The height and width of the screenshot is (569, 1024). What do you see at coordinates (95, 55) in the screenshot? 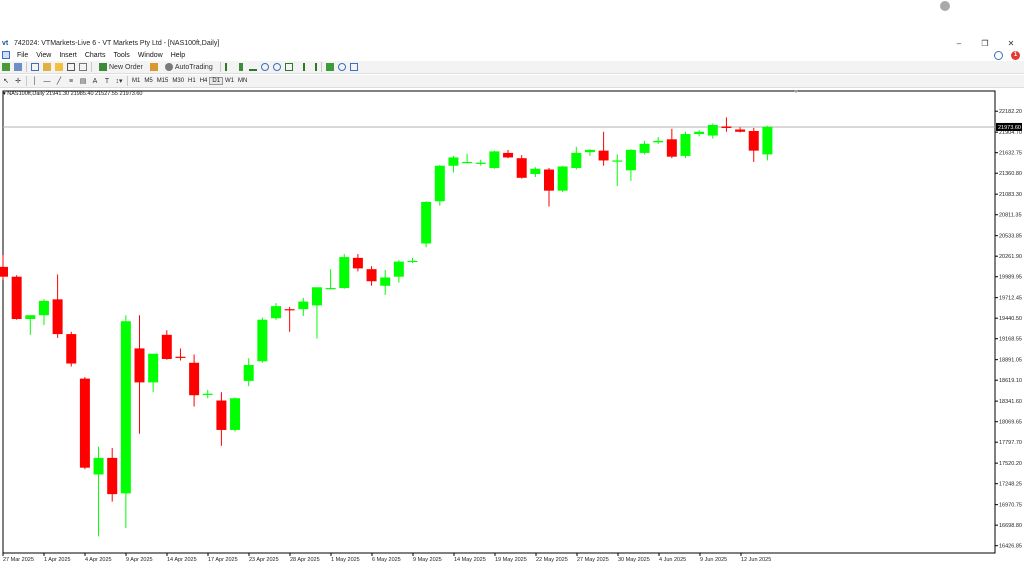
I see `menu-charts: Charts` at bounding box center [95, 55].